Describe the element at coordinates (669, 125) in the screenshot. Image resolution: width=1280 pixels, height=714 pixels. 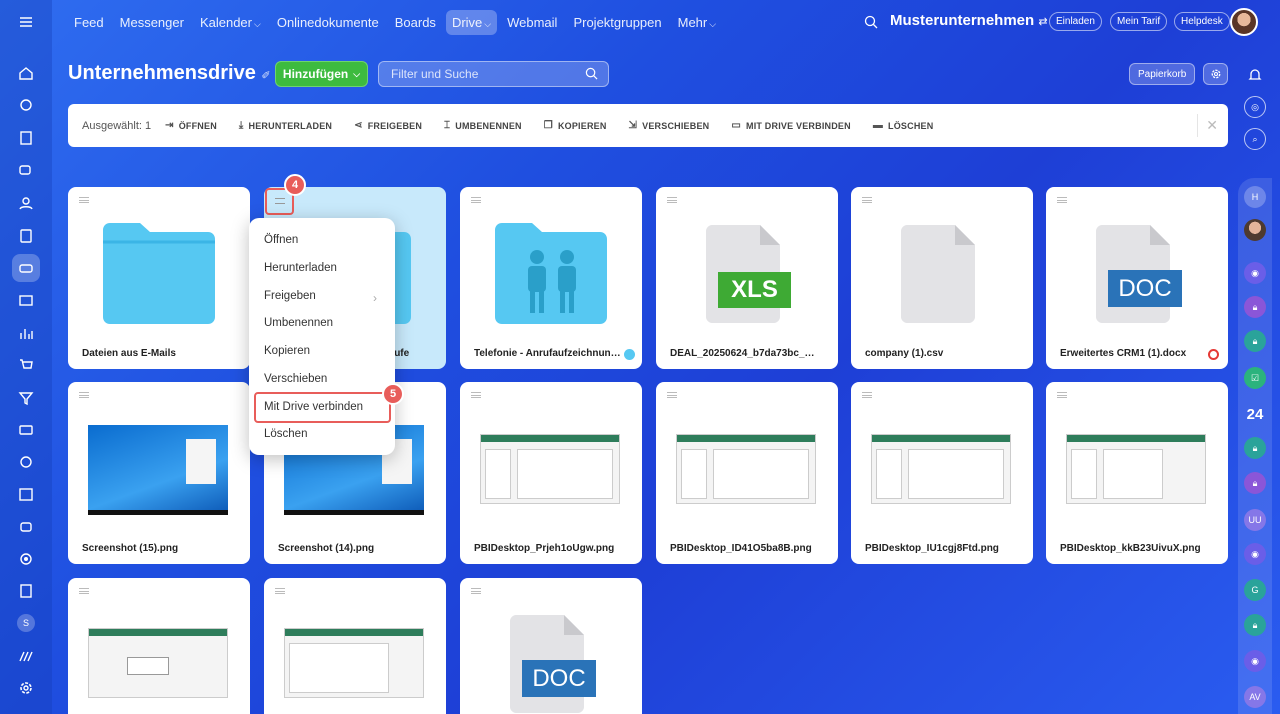
I see `action-move: ⇲ VERSCHIEBEN` at that location.